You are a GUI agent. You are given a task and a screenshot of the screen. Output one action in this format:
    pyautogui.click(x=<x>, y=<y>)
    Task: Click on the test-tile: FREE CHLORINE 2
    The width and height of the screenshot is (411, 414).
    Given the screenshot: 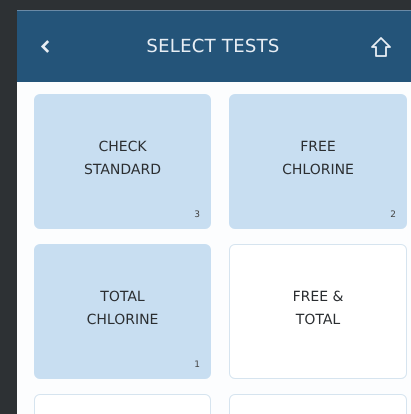 What is the action you would take?
    pyautogui.click(x=318, y=161)
    